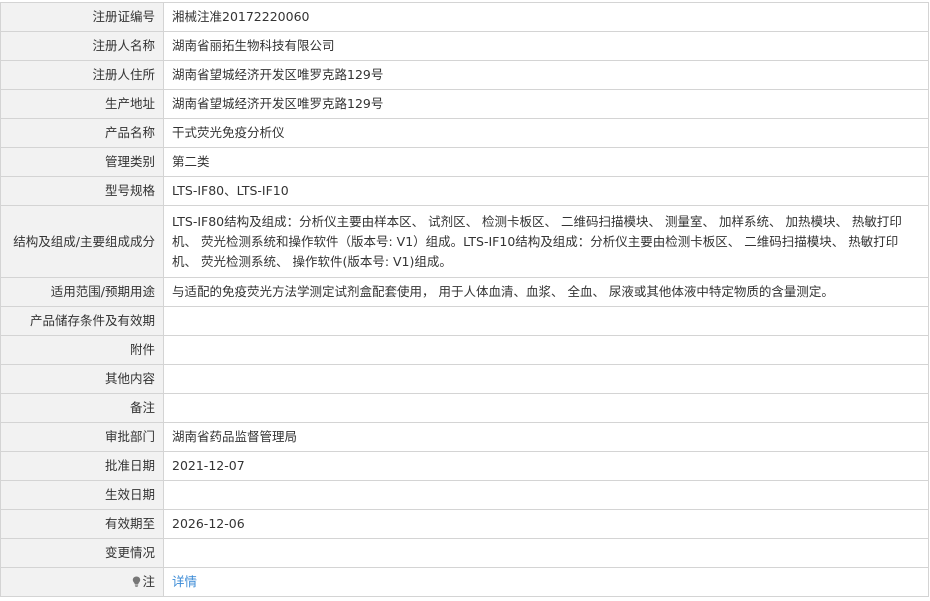  What do you see at coordinates (82, 466) in the screenshot?
I see `field-label: 批准日期` at bounding box center [82, 466].